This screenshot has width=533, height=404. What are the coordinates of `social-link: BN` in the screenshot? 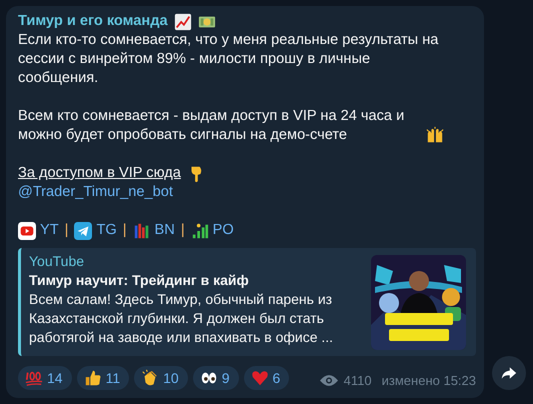 It's located at (164, 230).